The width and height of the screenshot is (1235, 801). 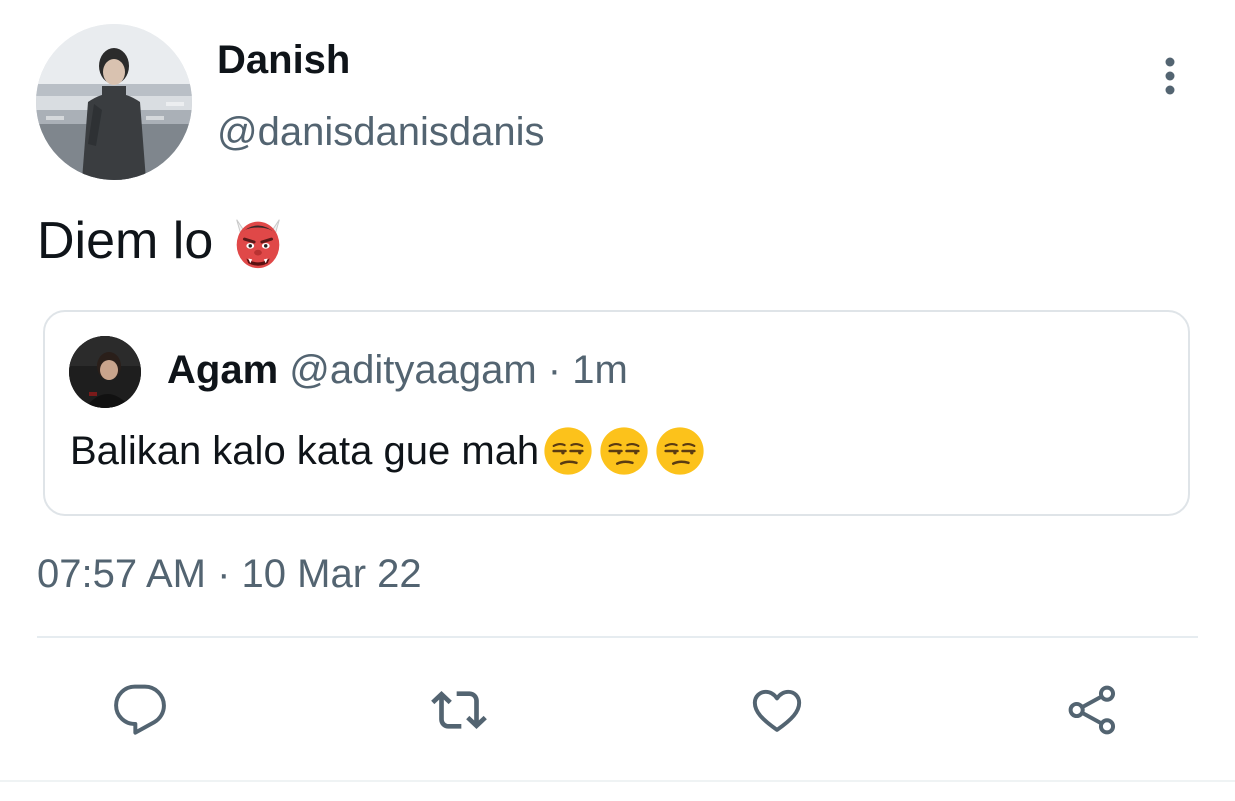 I want to click on quoted-tweet-text: Balikan kalo kata gue mah, so click(x=388, y=451).